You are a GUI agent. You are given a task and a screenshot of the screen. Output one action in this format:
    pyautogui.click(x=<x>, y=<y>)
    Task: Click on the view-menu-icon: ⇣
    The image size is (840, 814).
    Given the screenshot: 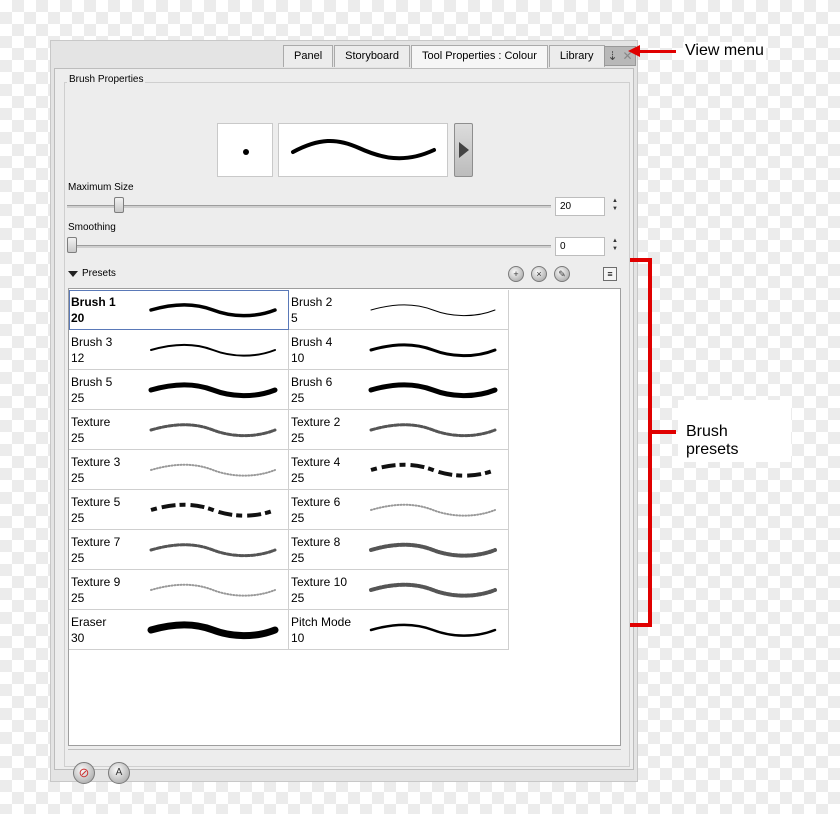 What is the action you would take?
    pyautogui.click(x=612, y=56)
    